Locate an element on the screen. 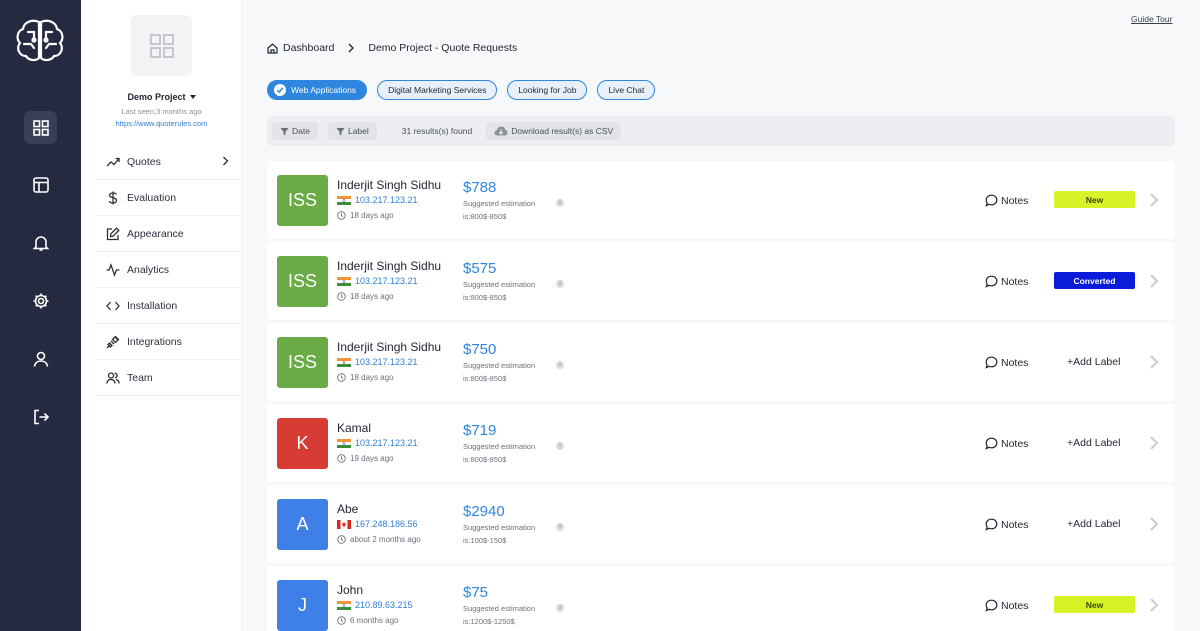  sidebar-item-appearance: Appearance is located at coordinates (166, 234).